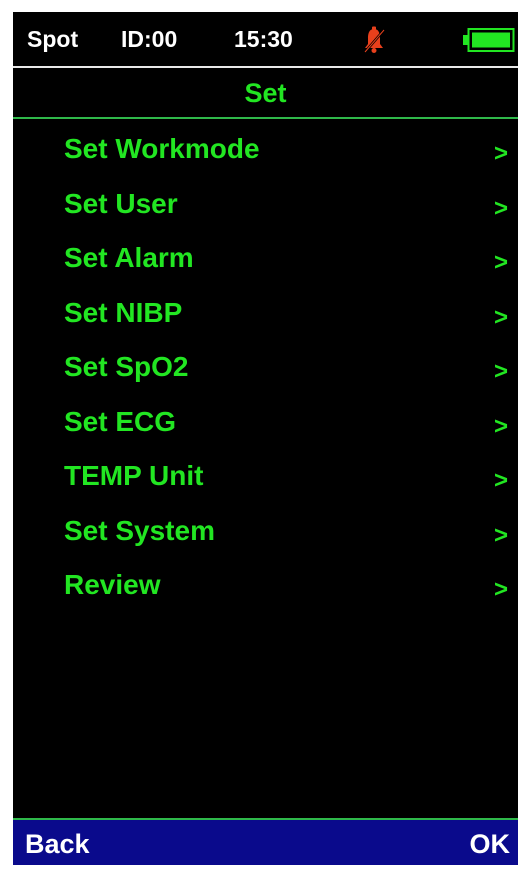 The height and width of the screenshot is (870, 520). What do you see at coordinates (126, 366) in the screenshot?
I see `menu-item-label: Set SpO2` at bounding box center [126, 366].